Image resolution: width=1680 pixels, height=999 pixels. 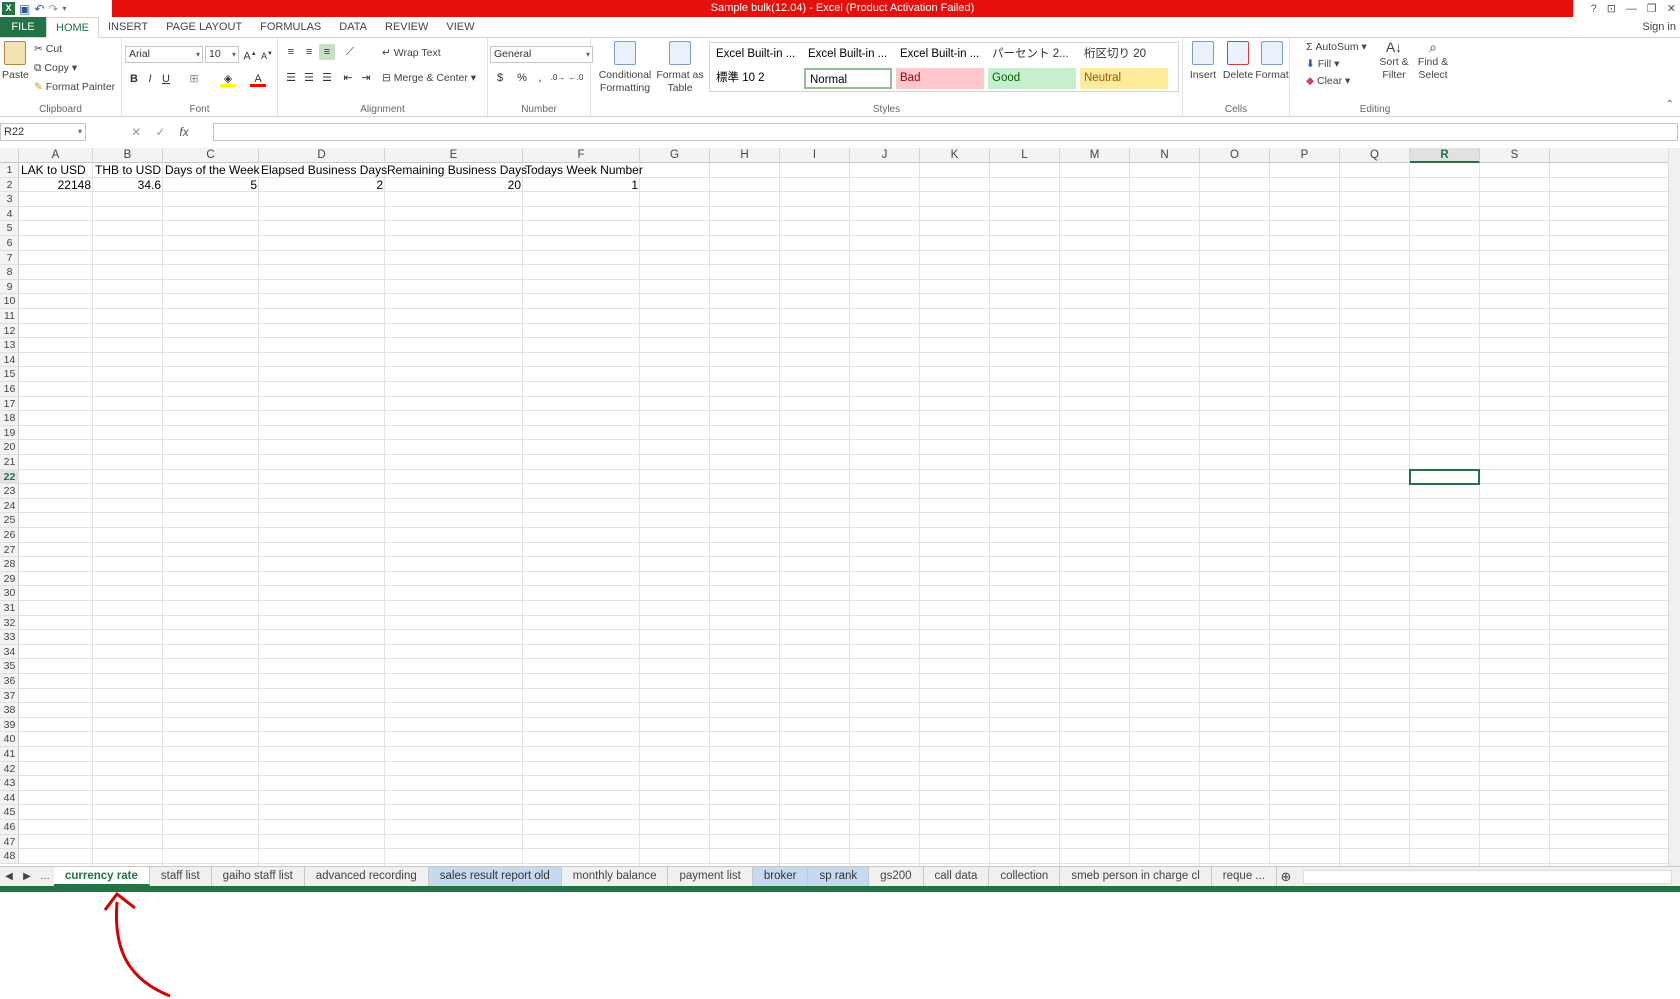 I want to click on format-painter-button: ✎ Format Painter, so click(x=74, y=87).